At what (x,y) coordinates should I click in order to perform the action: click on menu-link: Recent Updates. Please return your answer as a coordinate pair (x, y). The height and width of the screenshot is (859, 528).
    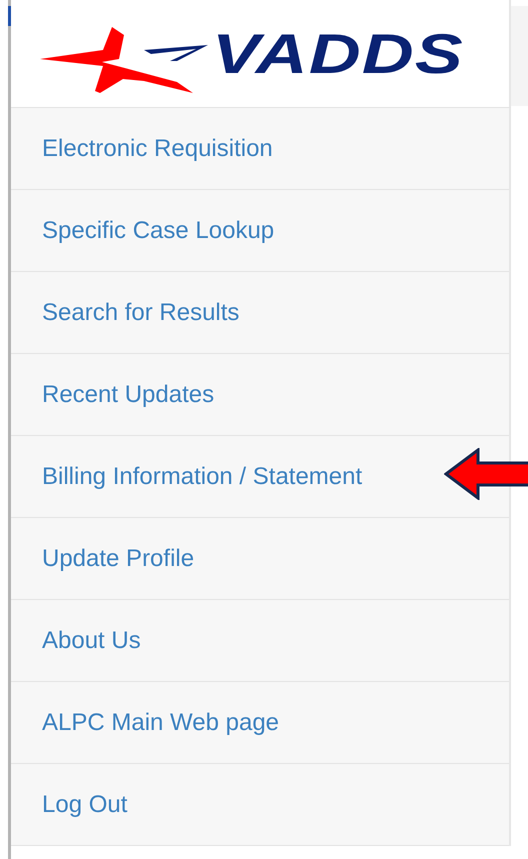
    Looking at the image, I should click on (128, 394).